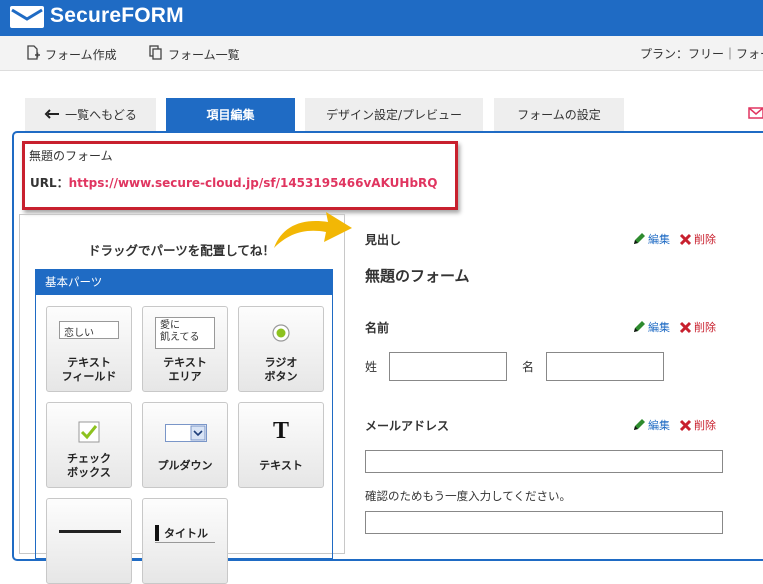 The width and height of the screenshot is (763, 584). I want to click on email-delete-label: 削除, so click(705, 425).